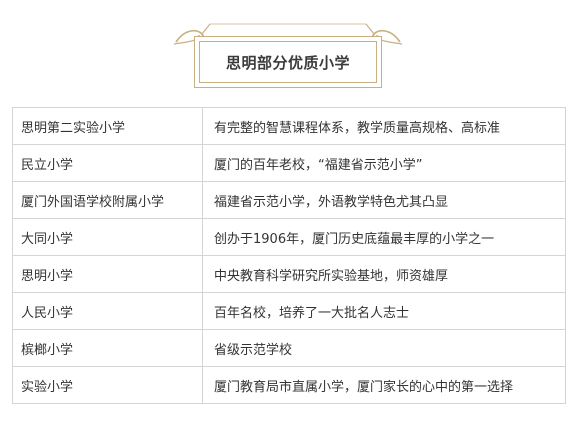  Describe the element at coordinates (107, 237) in the screenshot. I see `school-name-cell: 大同小学` at that location.